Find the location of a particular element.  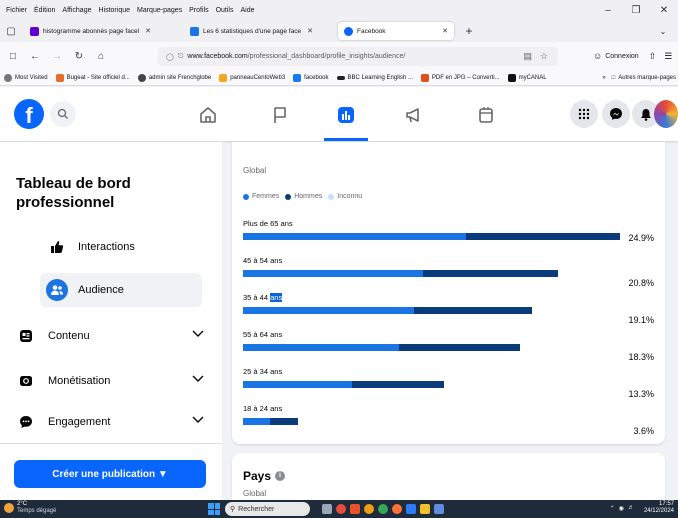

restore-icon: ❐ is located at coordinates (636, 10).